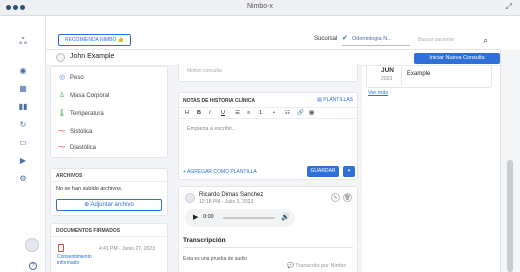 The height and width of the screenshot is (272, 520). What do you see at coordinates (457, 58) in the screenshot?
I see `new-consult-button: Iniciar Nueva Consulta` at bounding box center [457, 58].